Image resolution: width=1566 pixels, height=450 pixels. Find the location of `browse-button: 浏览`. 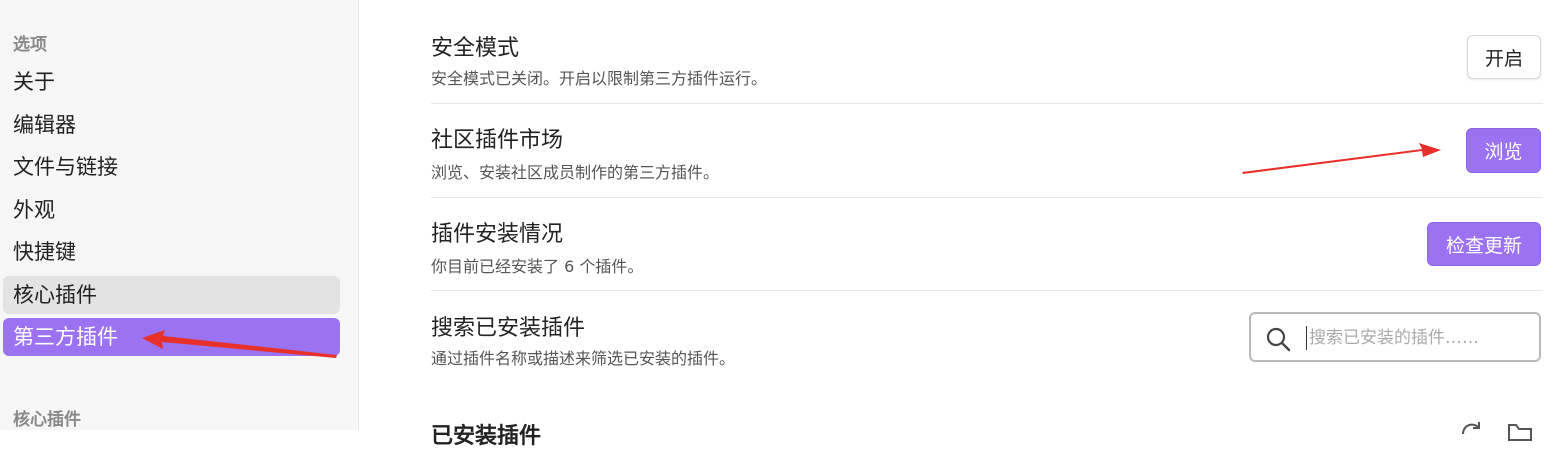

browse-button: 浏览 is located at coordinates (1503, 150).